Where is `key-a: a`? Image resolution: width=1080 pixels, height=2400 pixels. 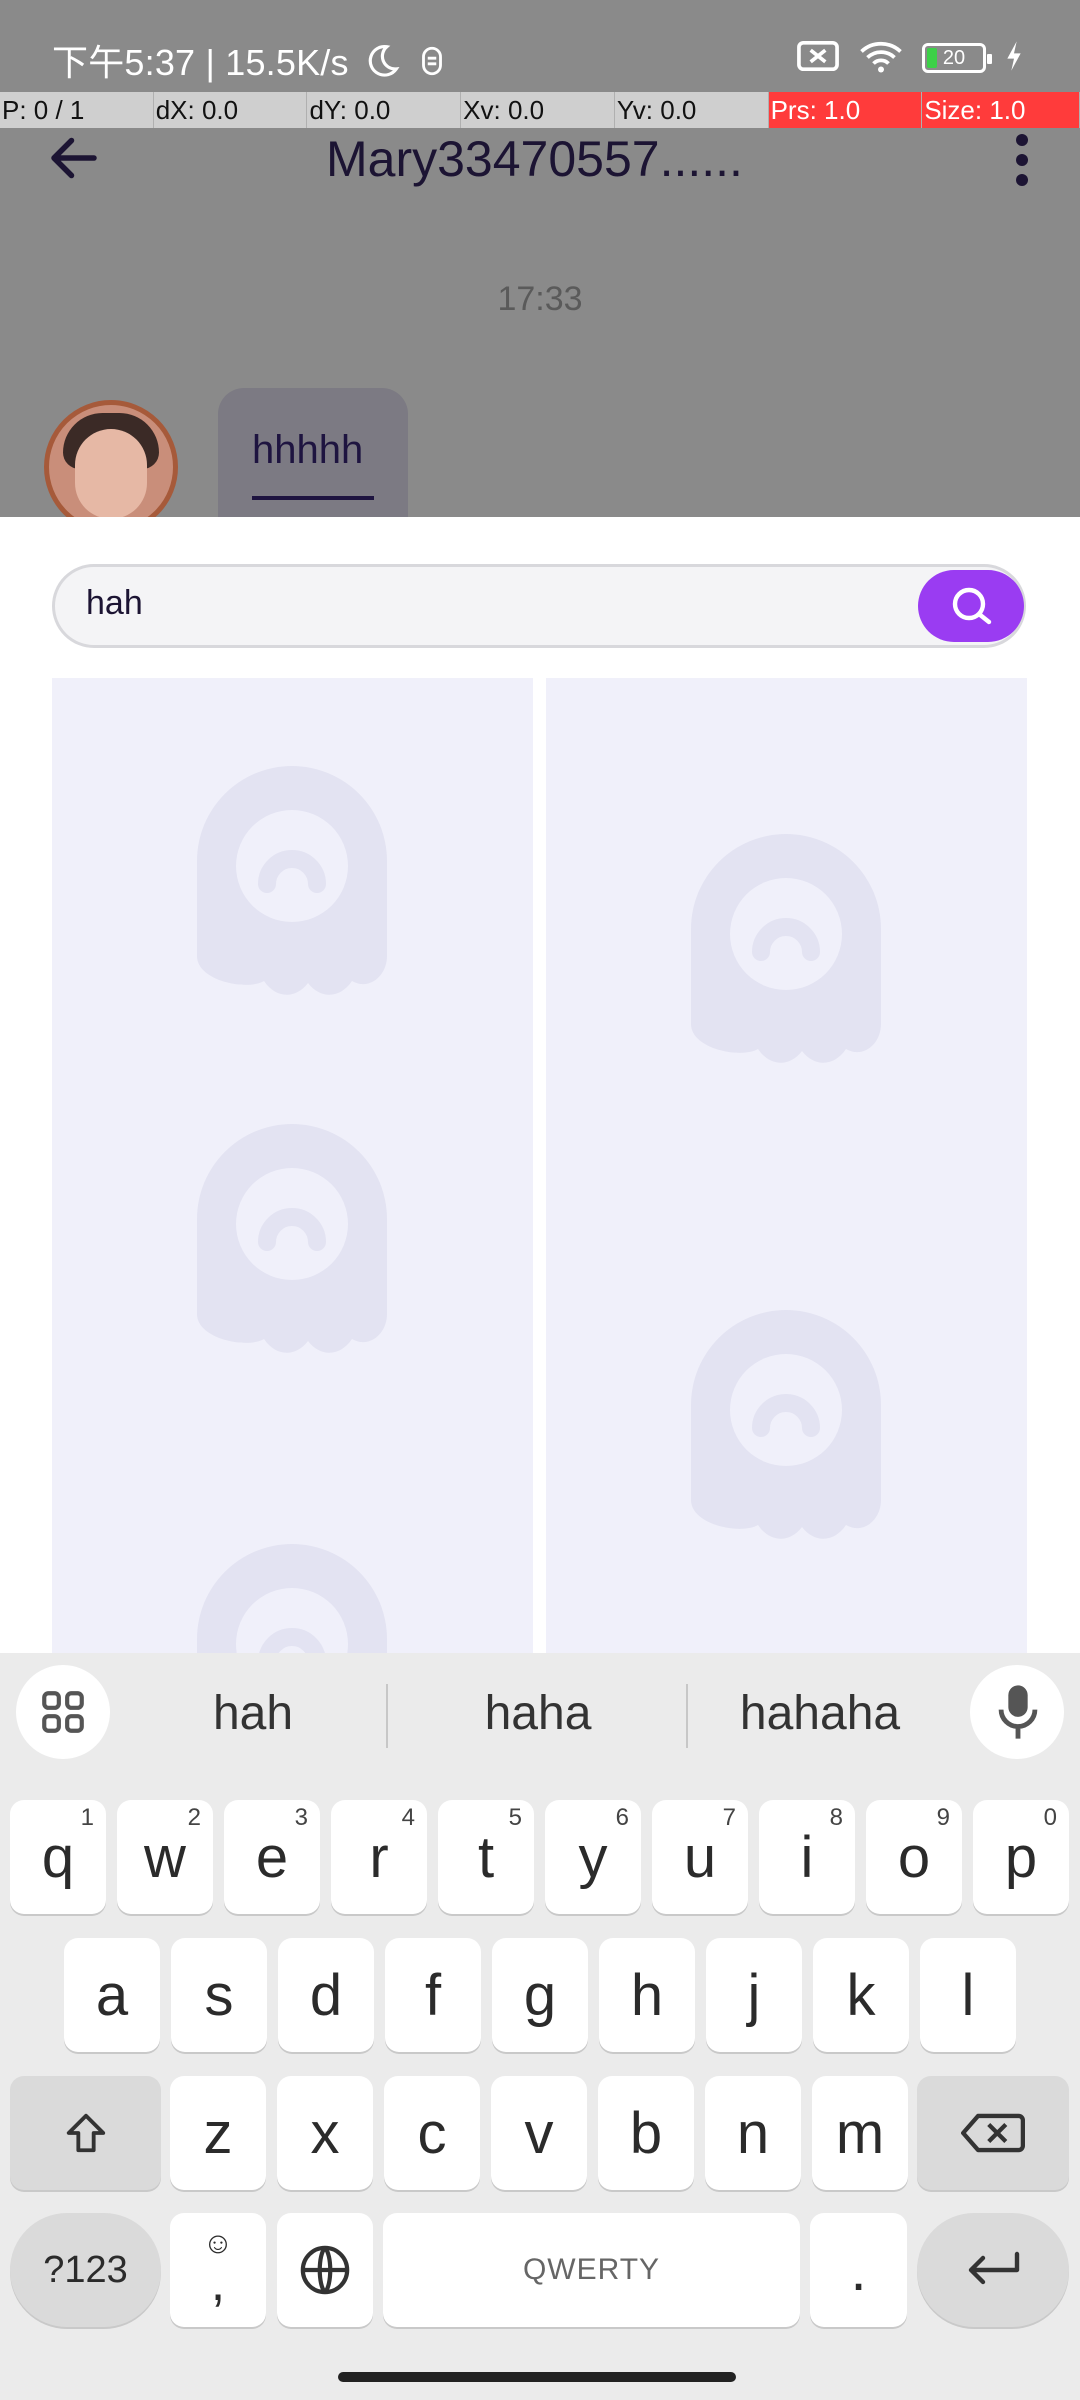 key-a: a is located at coordinates (112, 1995).